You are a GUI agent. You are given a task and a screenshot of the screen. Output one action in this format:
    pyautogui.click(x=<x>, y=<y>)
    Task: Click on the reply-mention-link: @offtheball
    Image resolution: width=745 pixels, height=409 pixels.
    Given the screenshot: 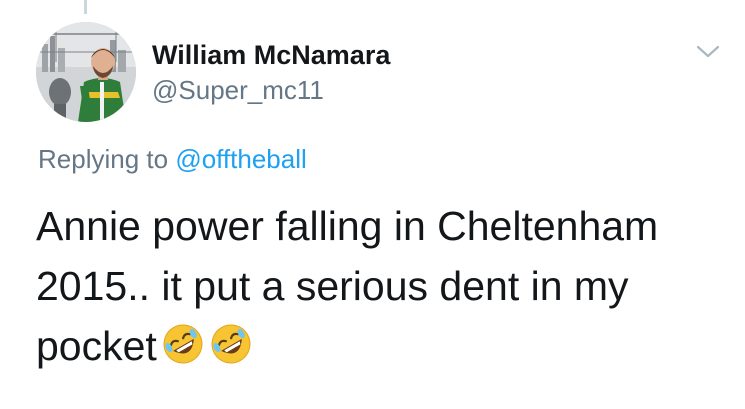 What is the action you would take?
    pyautogui.click(x=240, y=159)
    